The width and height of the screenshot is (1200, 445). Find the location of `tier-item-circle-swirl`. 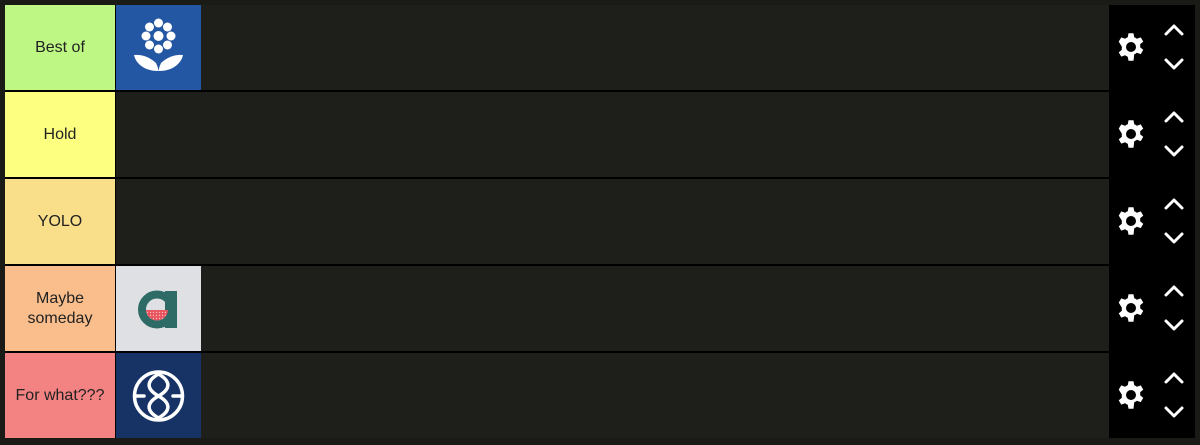

tier-item-circle-swirl is located at coordinates (158, 395).